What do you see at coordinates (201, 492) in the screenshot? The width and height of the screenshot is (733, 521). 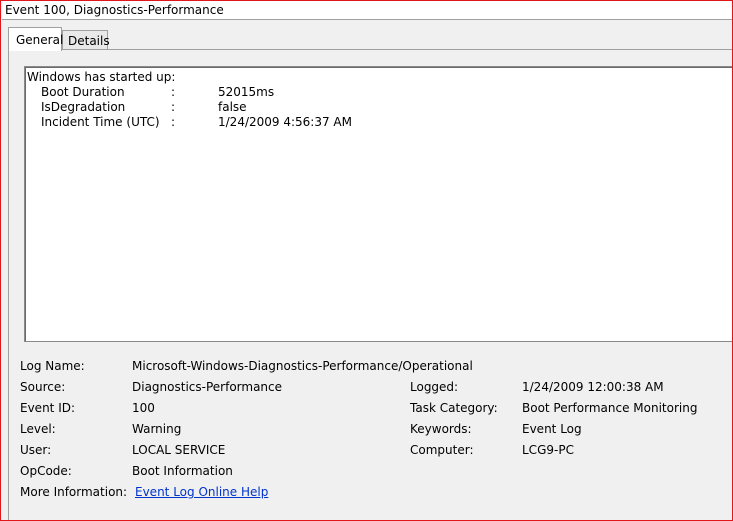 I see `event-log-online-help-link: Event Log Online Help` at bounding box center [201, 492].